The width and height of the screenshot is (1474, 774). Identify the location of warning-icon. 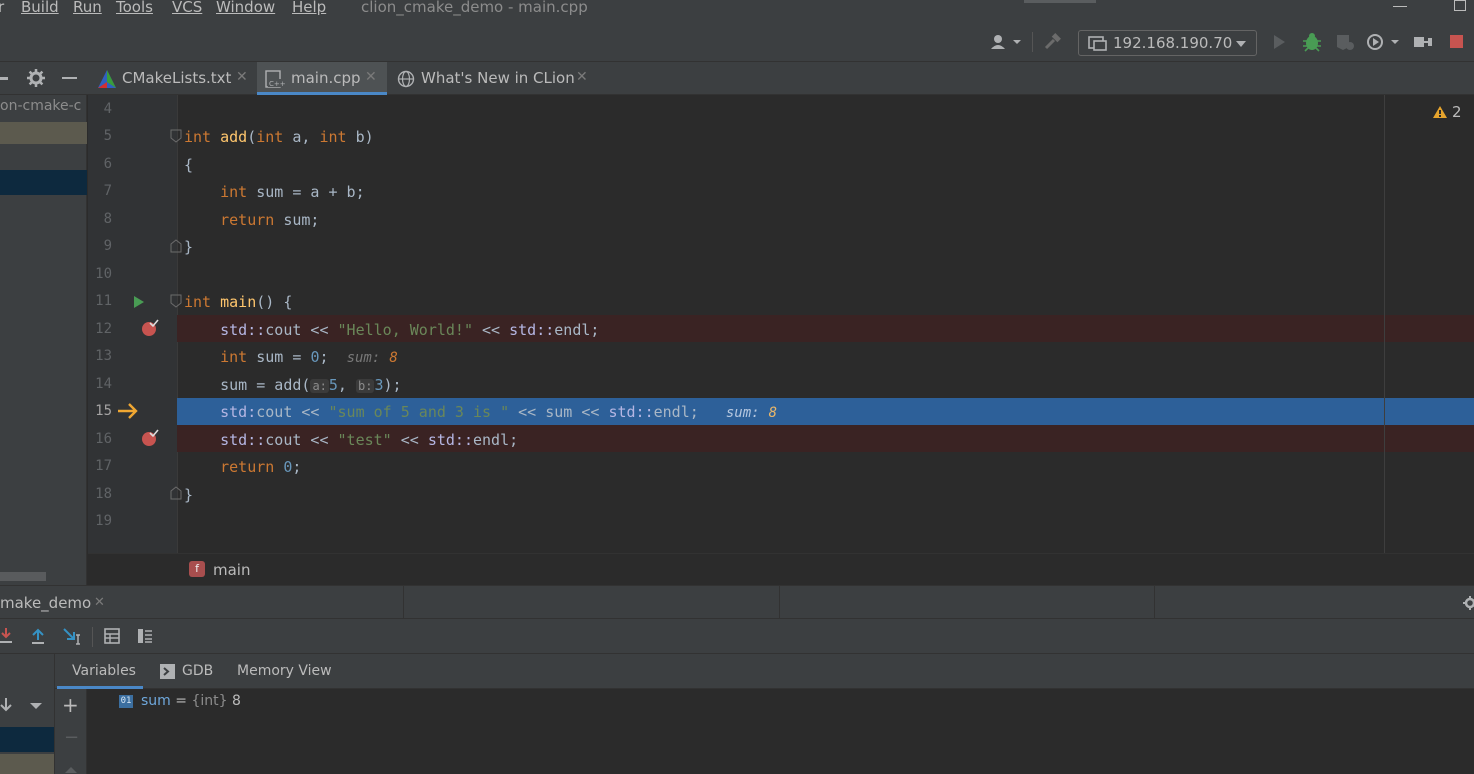
(1441, 112).